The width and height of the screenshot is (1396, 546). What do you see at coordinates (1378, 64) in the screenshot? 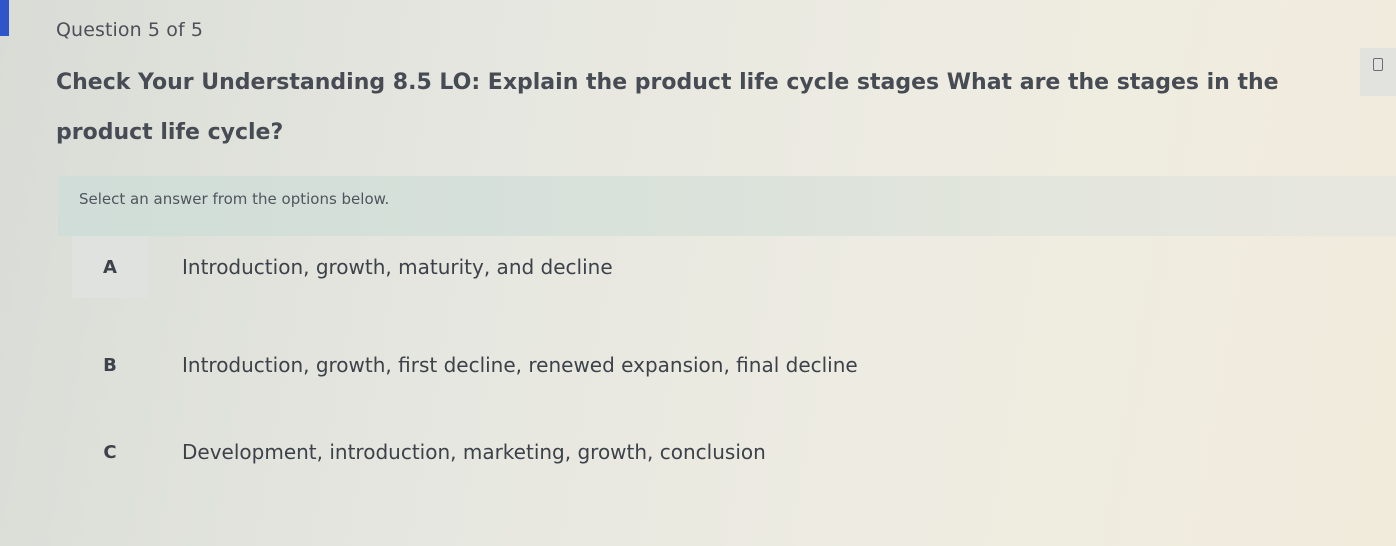
I see `bookmark-icon` at bounding box center [1378, 64].